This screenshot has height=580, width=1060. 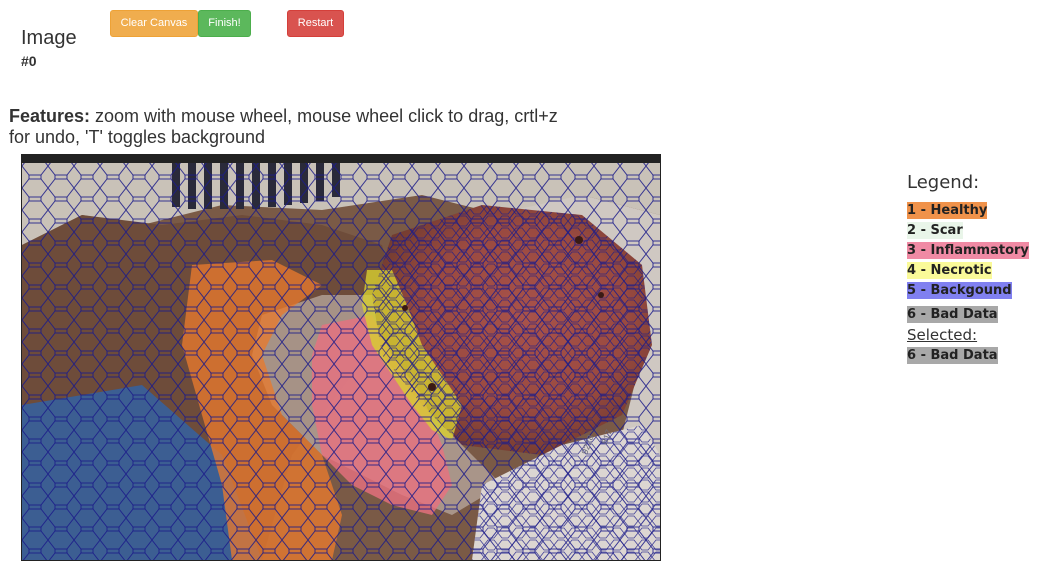 I want to click on finish-button: Finish!, so click(x=224, y=23).